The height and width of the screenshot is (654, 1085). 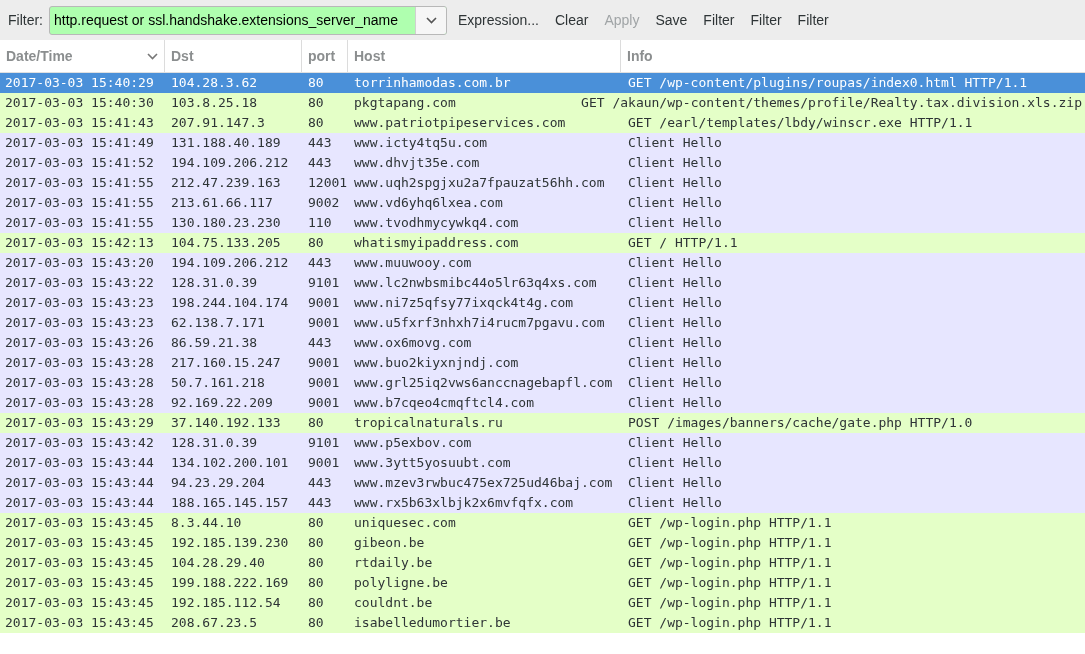 What do you see at coordinates (542, 563) in the screenshot?
I see `packet-row: 2017-03-03 15:43:45 104.28.29.40 80 rtdaily.be GET /wp-login.php HTTP/1.1` at bounding box center [542, 563].